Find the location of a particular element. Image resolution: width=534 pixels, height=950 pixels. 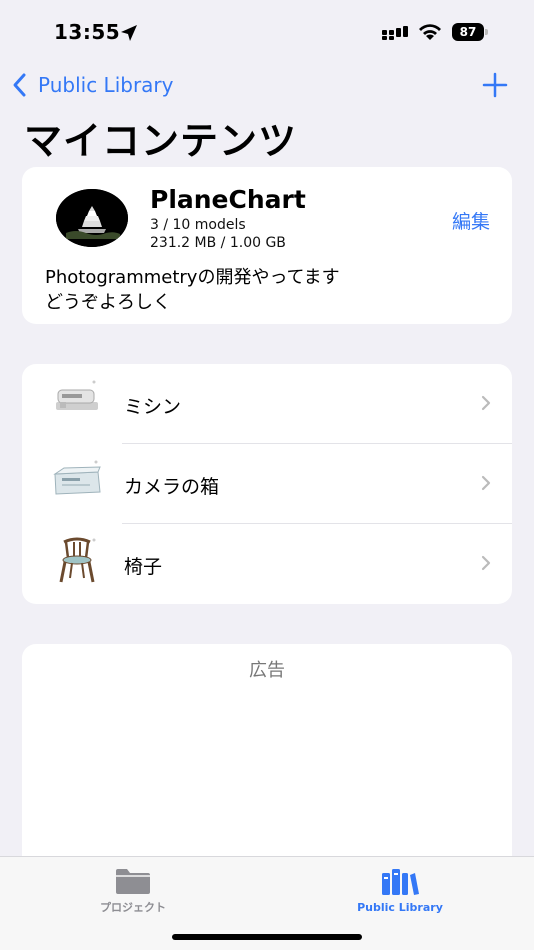

tab-label: Public Library is located at coordinates (400, 907).